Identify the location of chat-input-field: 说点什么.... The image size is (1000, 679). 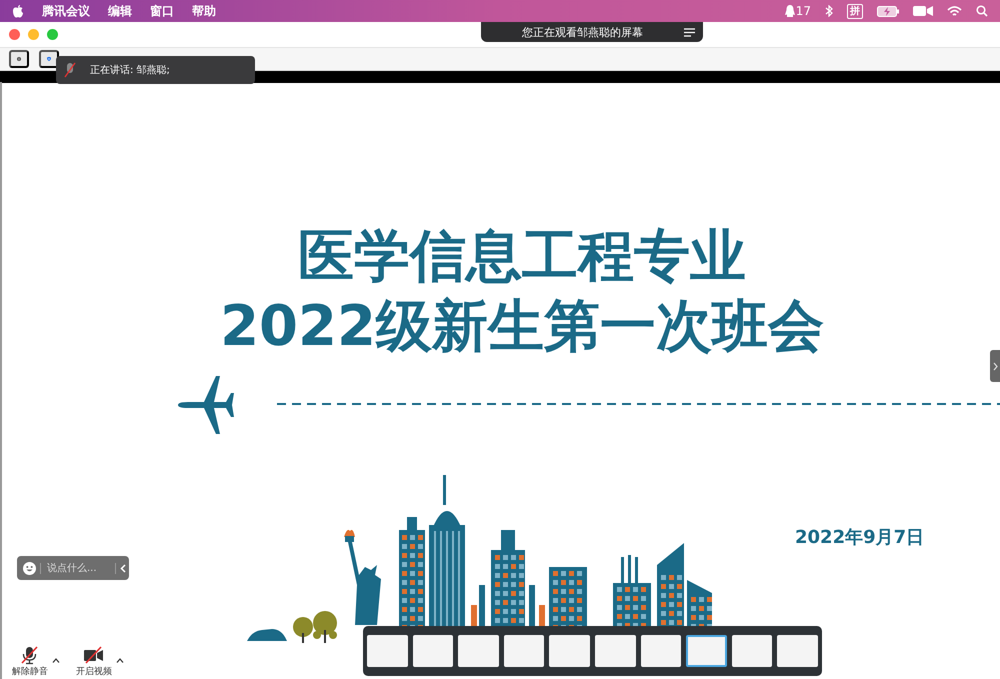
(78, 568).